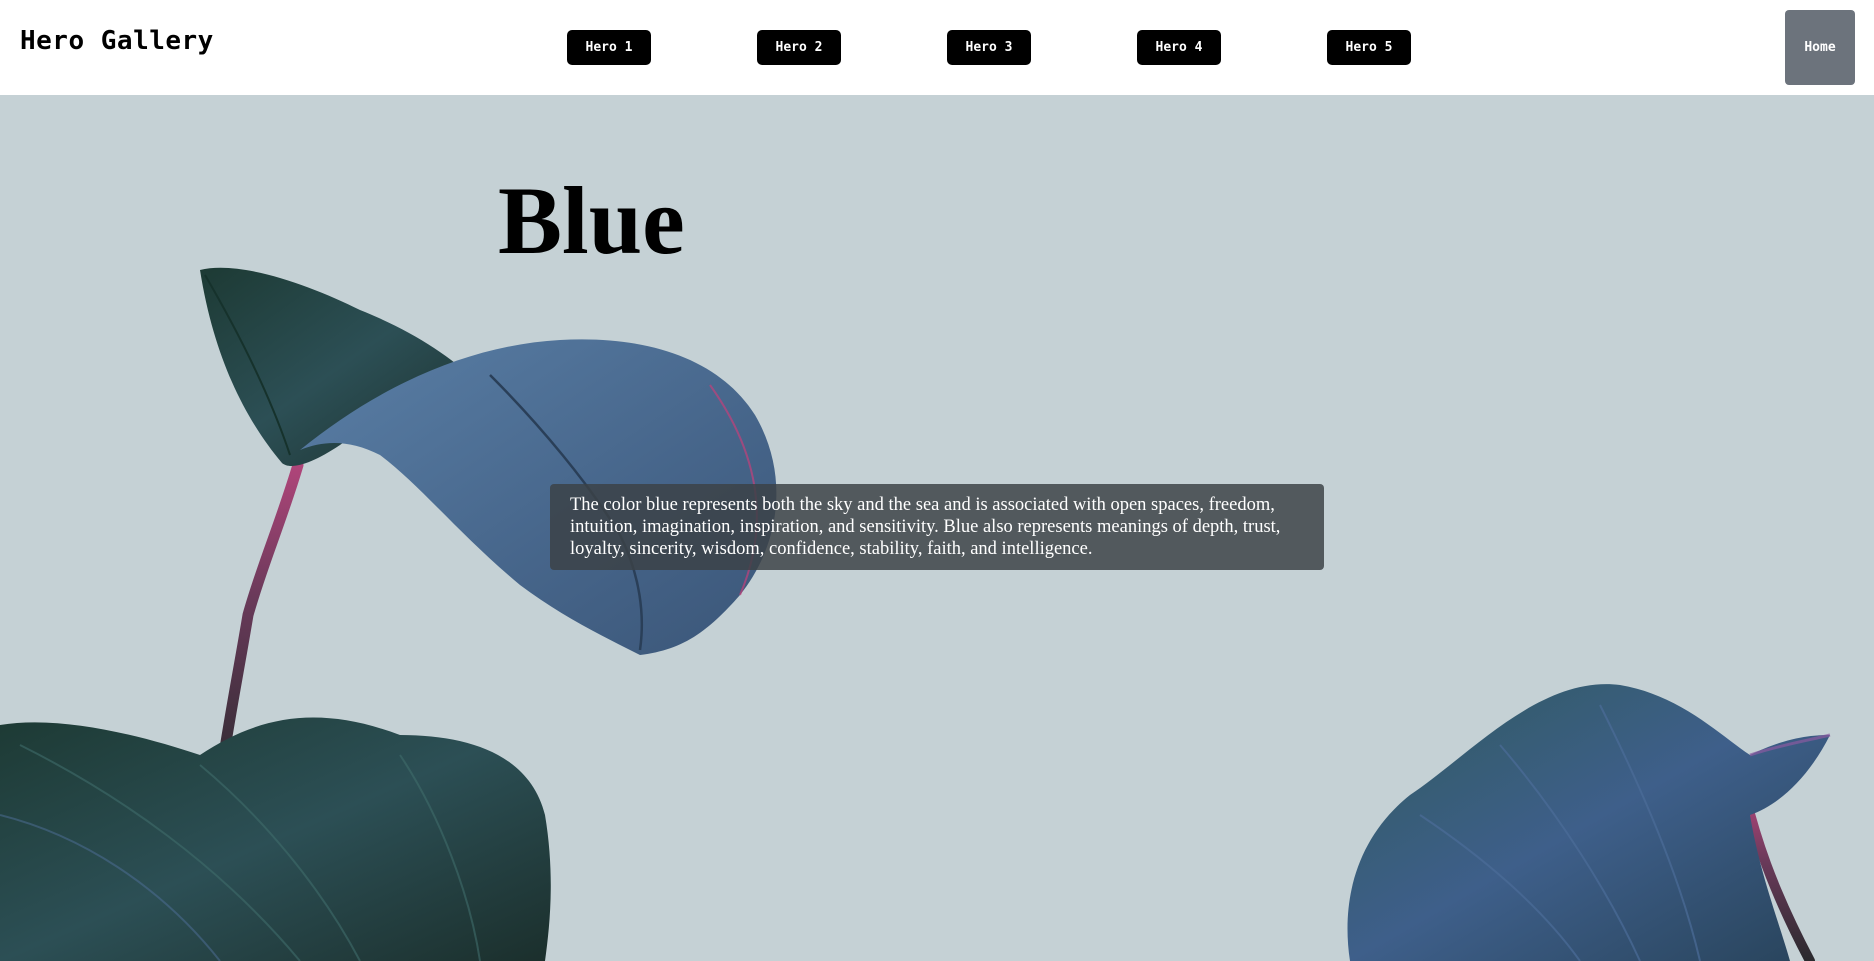  I want to click on nav-hero-5-button: Hero 5, so click(1369, 47).